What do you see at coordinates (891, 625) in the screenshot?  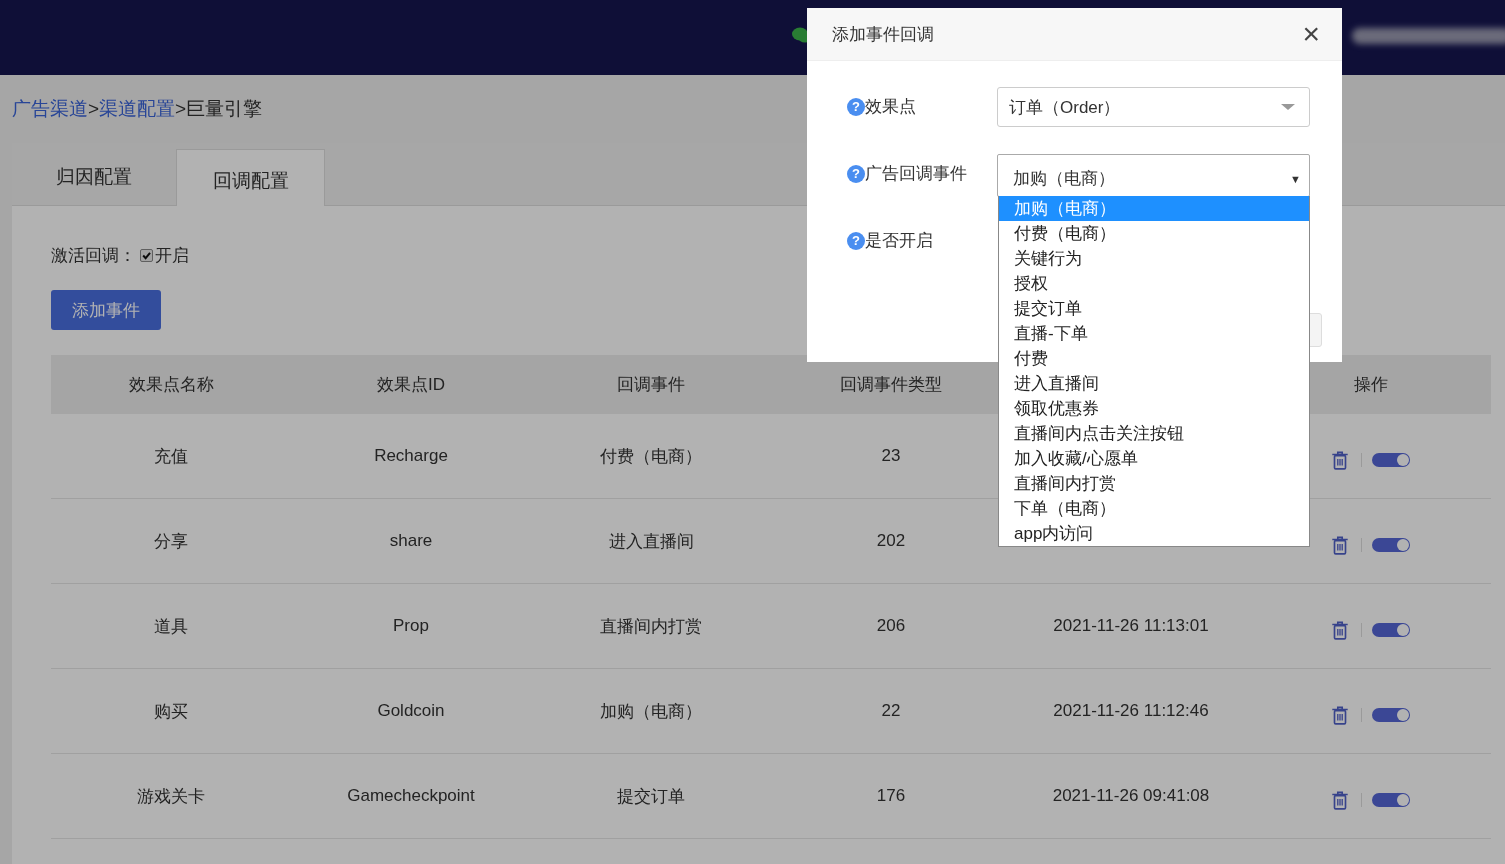 I see `table-cell: 206` at bounding box center [891, 625].